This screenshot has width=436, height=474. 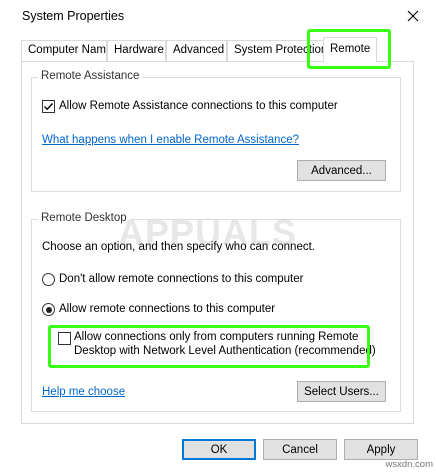 I want to click on cancel-button: Cancel, so click(x=300, y=449).